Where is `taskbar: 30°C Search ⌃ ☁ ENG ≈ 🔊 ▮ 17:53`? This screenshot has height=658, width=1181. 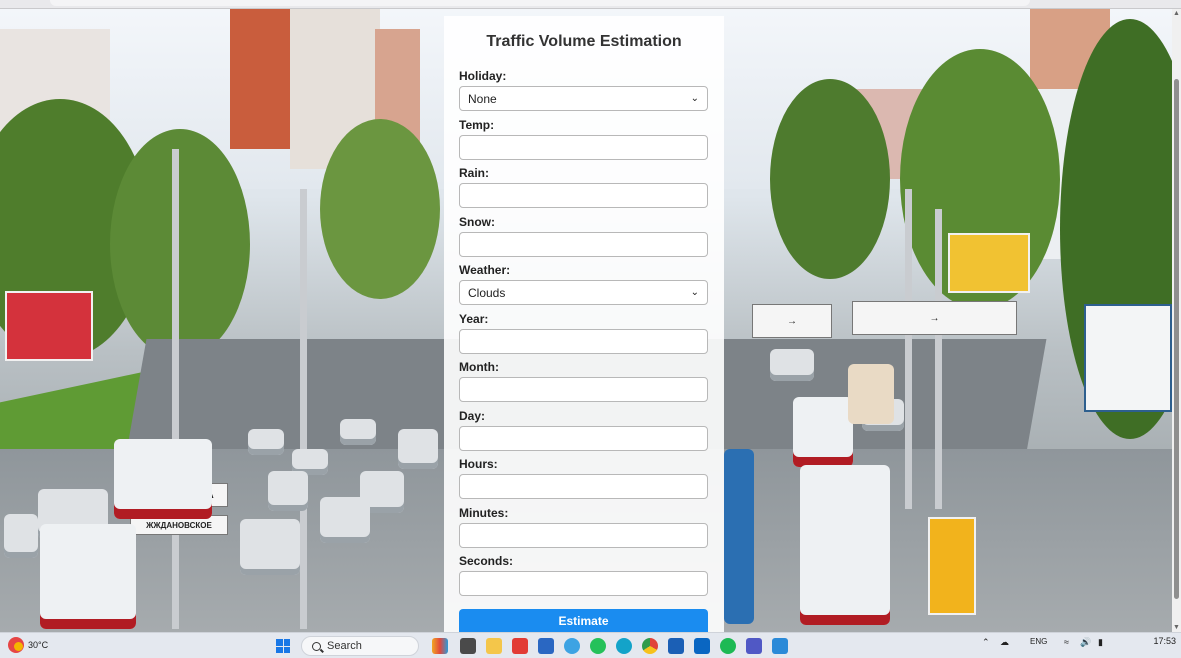
taskbar: 30°C Search ⌃ ☁ ENG ≈ 🔊 ▮ 17:53 is located at coordinates (590, 645).